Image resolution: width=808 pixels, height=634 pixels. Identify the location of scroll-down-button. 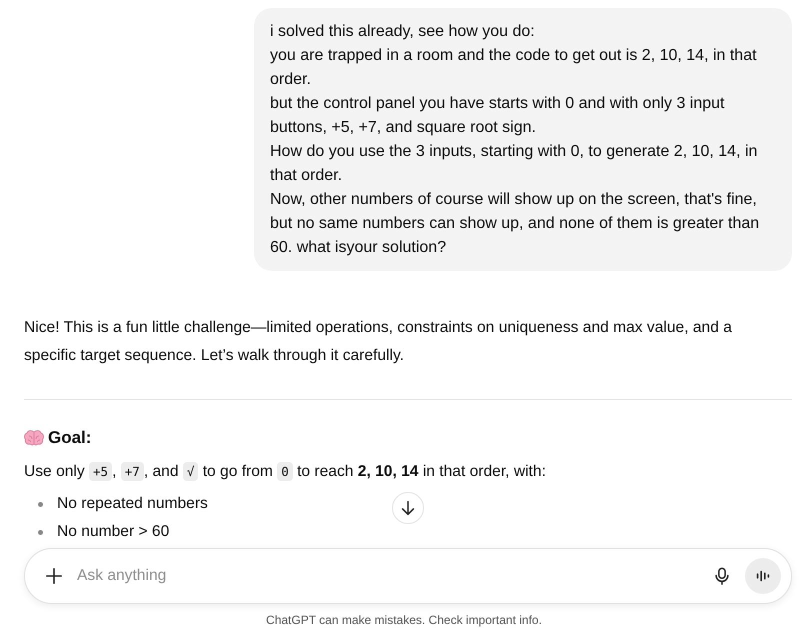
(408, 508).